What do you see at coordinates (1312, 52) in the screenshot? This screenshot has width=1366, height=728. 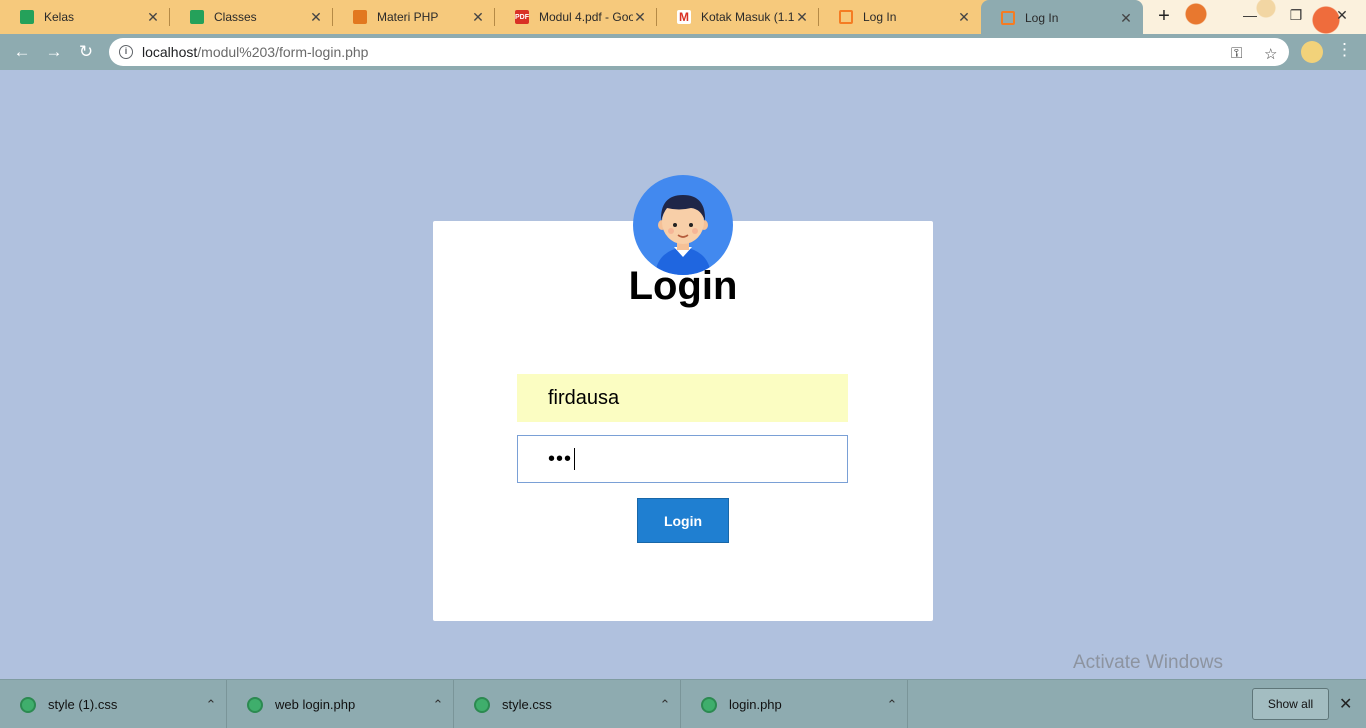 I see `profile-avatar-icon` at bounding box center [1312, 52].